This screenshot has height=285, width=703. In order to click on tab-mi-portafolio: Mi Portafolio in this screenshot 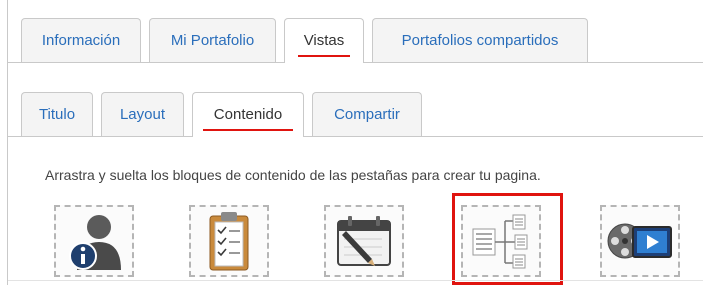, I will do `click(212, 40)`.